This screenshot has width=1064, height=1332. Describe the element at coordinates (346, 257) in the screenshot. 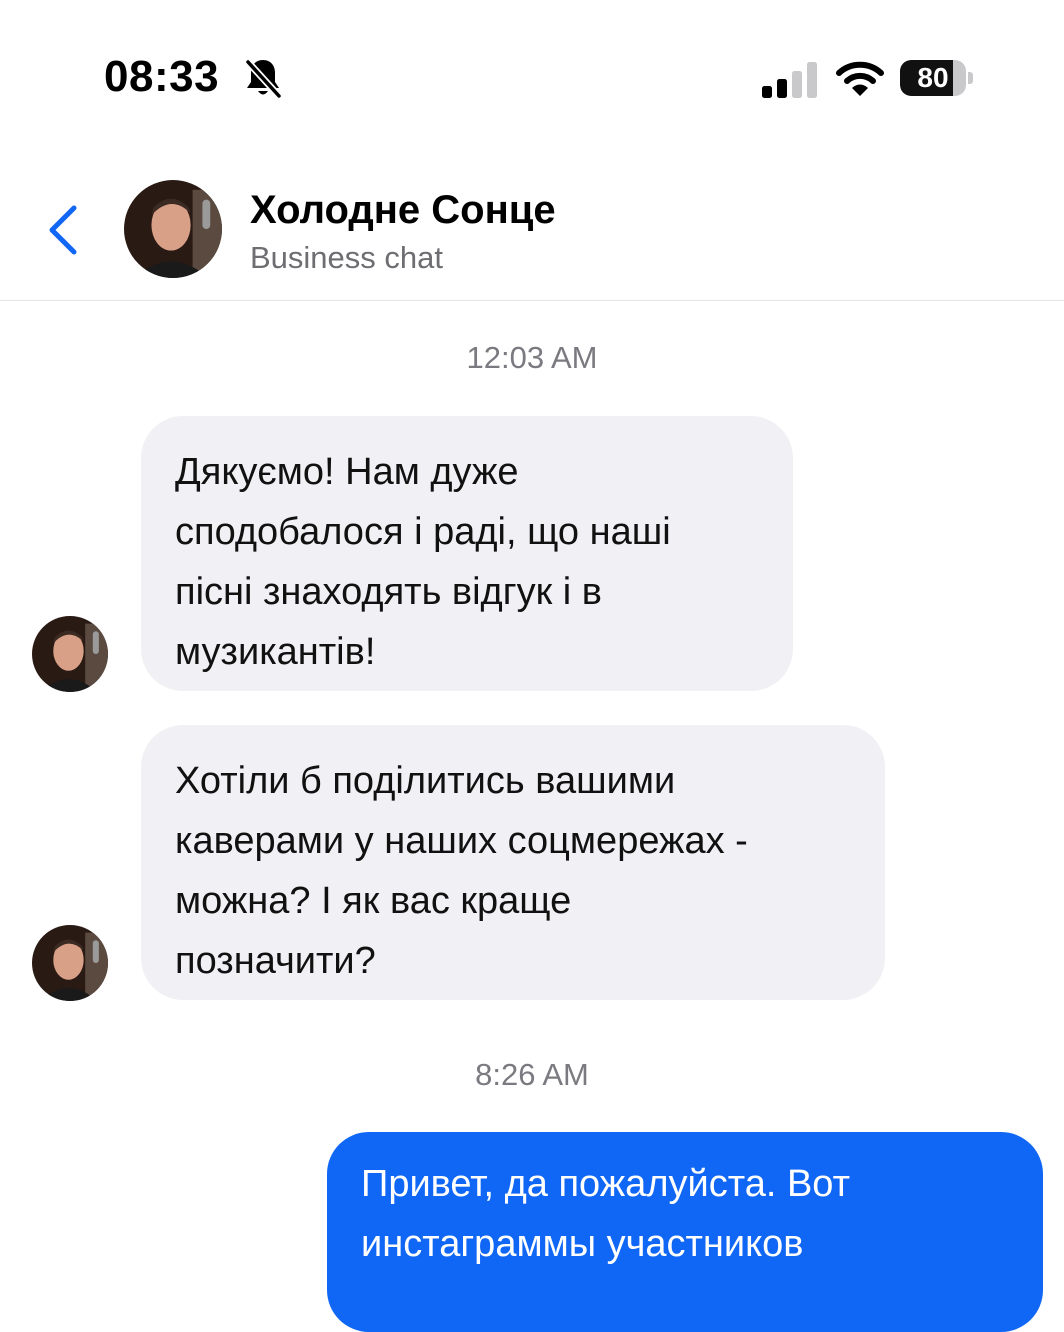

I see `contact-subtitle: Business chat` at that location.